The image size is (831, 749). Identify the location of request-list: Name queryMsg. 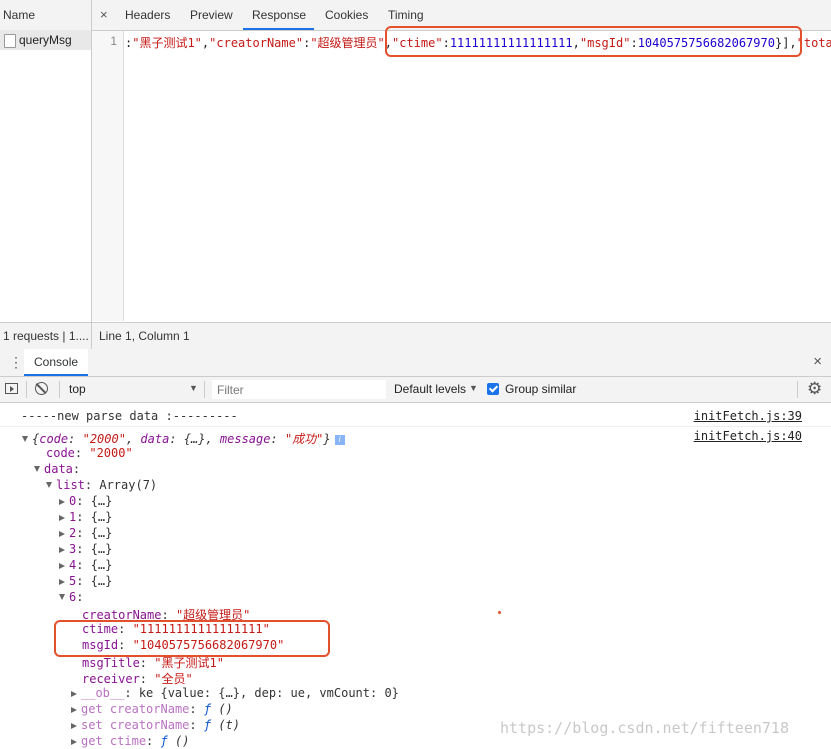
(46, 161).